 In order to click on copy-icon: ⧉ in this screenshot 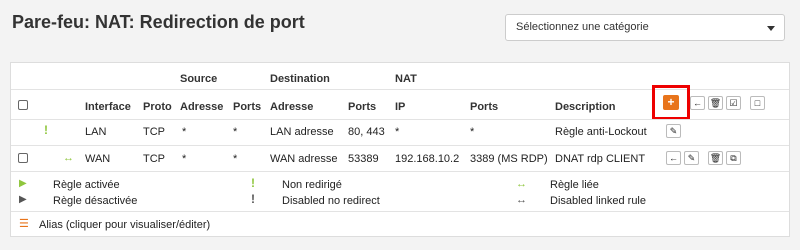, I will do `click(733, 158)`.